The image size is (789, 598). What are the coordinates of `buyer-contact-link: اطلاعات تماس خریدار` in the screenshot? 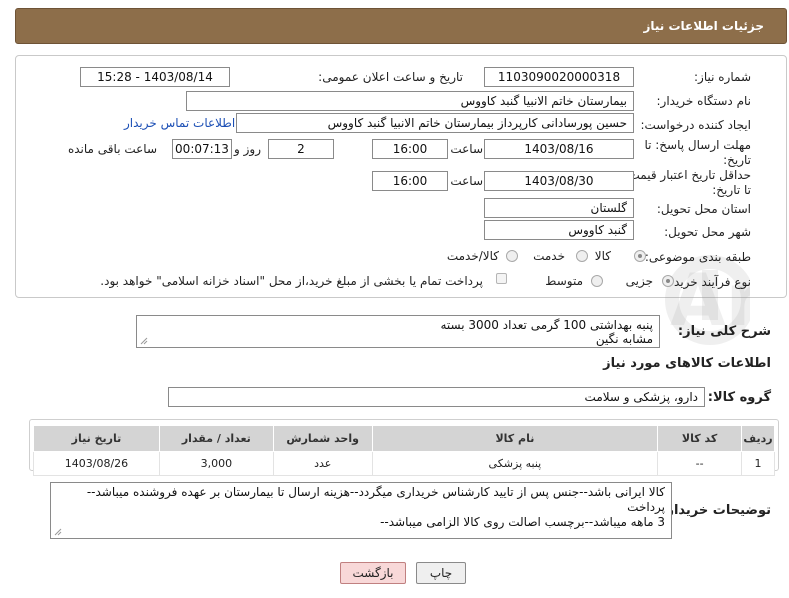 It's located at (179, 123).